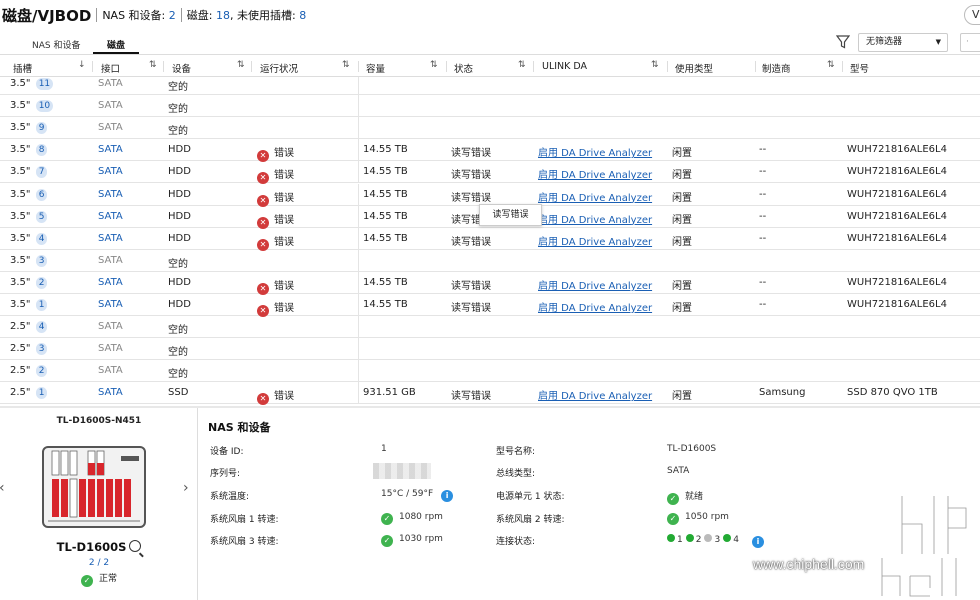  What do you see at coordinates (41, 238) in the screenshot?
I see `slot-number-badge: 4` at bounding box center [41, 238].